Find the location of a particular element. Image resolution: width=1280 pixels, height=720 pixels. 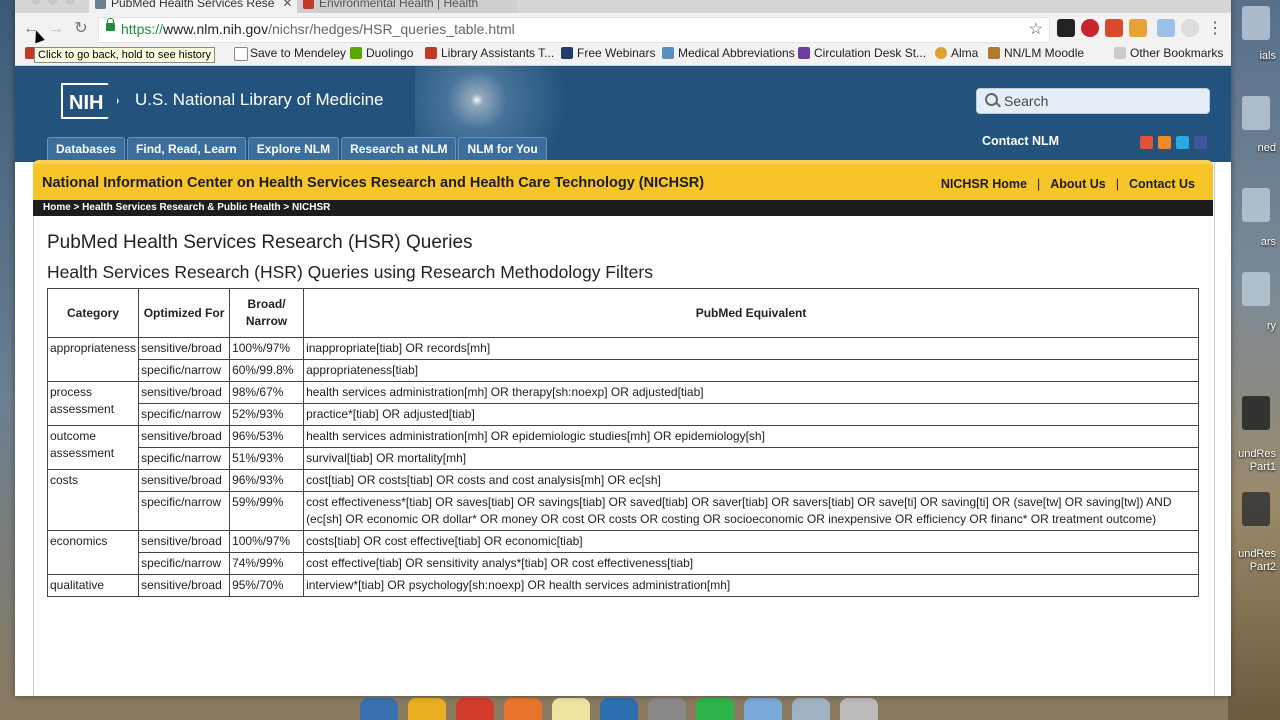

bookmark-item: Medical Abbreviations is located at coordinates (728, 53).